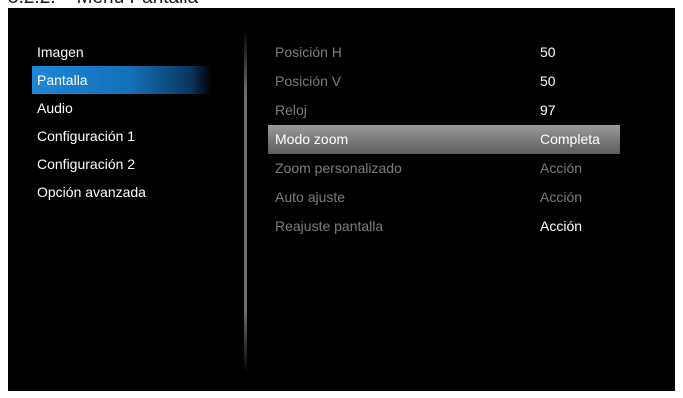 The height and width of the screenshot is (398, 683). I want to click on menu-item-imagen: Imagen, so click(122, 52).